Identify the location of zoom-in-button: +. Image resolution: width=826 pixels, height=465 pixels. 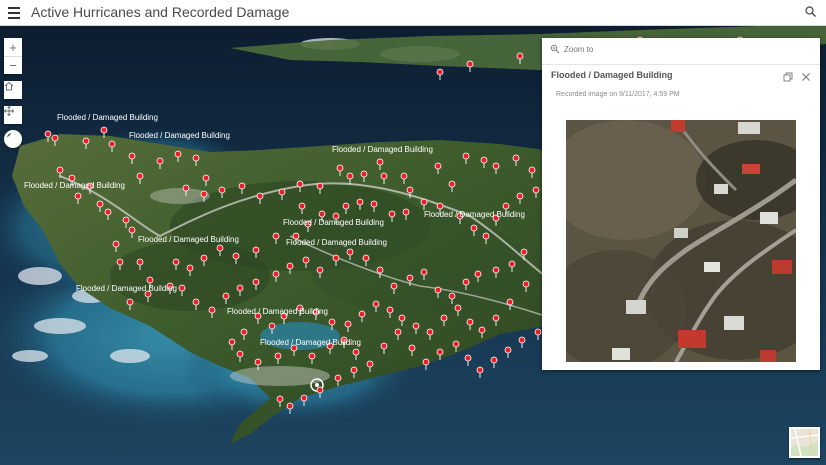
(13, 47).